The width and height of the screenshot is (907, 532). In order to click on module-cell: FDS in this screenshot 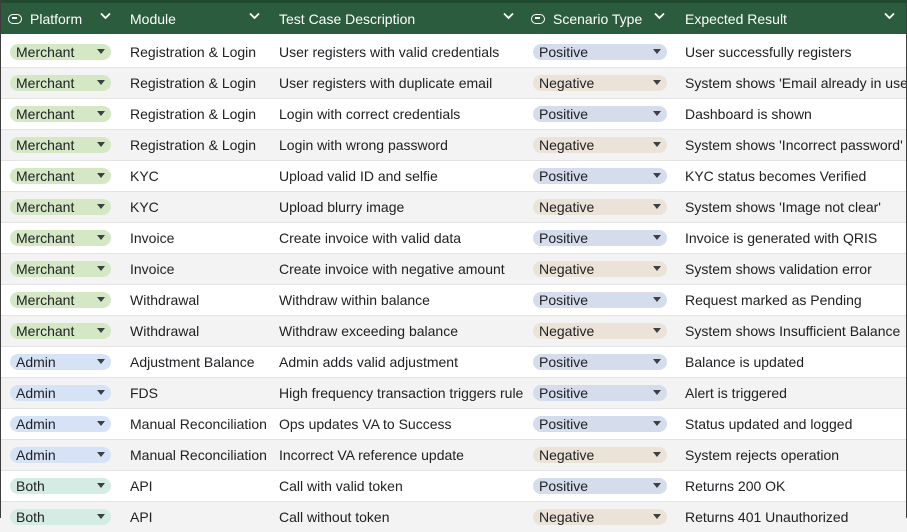, I will do `click(200, 393)`.